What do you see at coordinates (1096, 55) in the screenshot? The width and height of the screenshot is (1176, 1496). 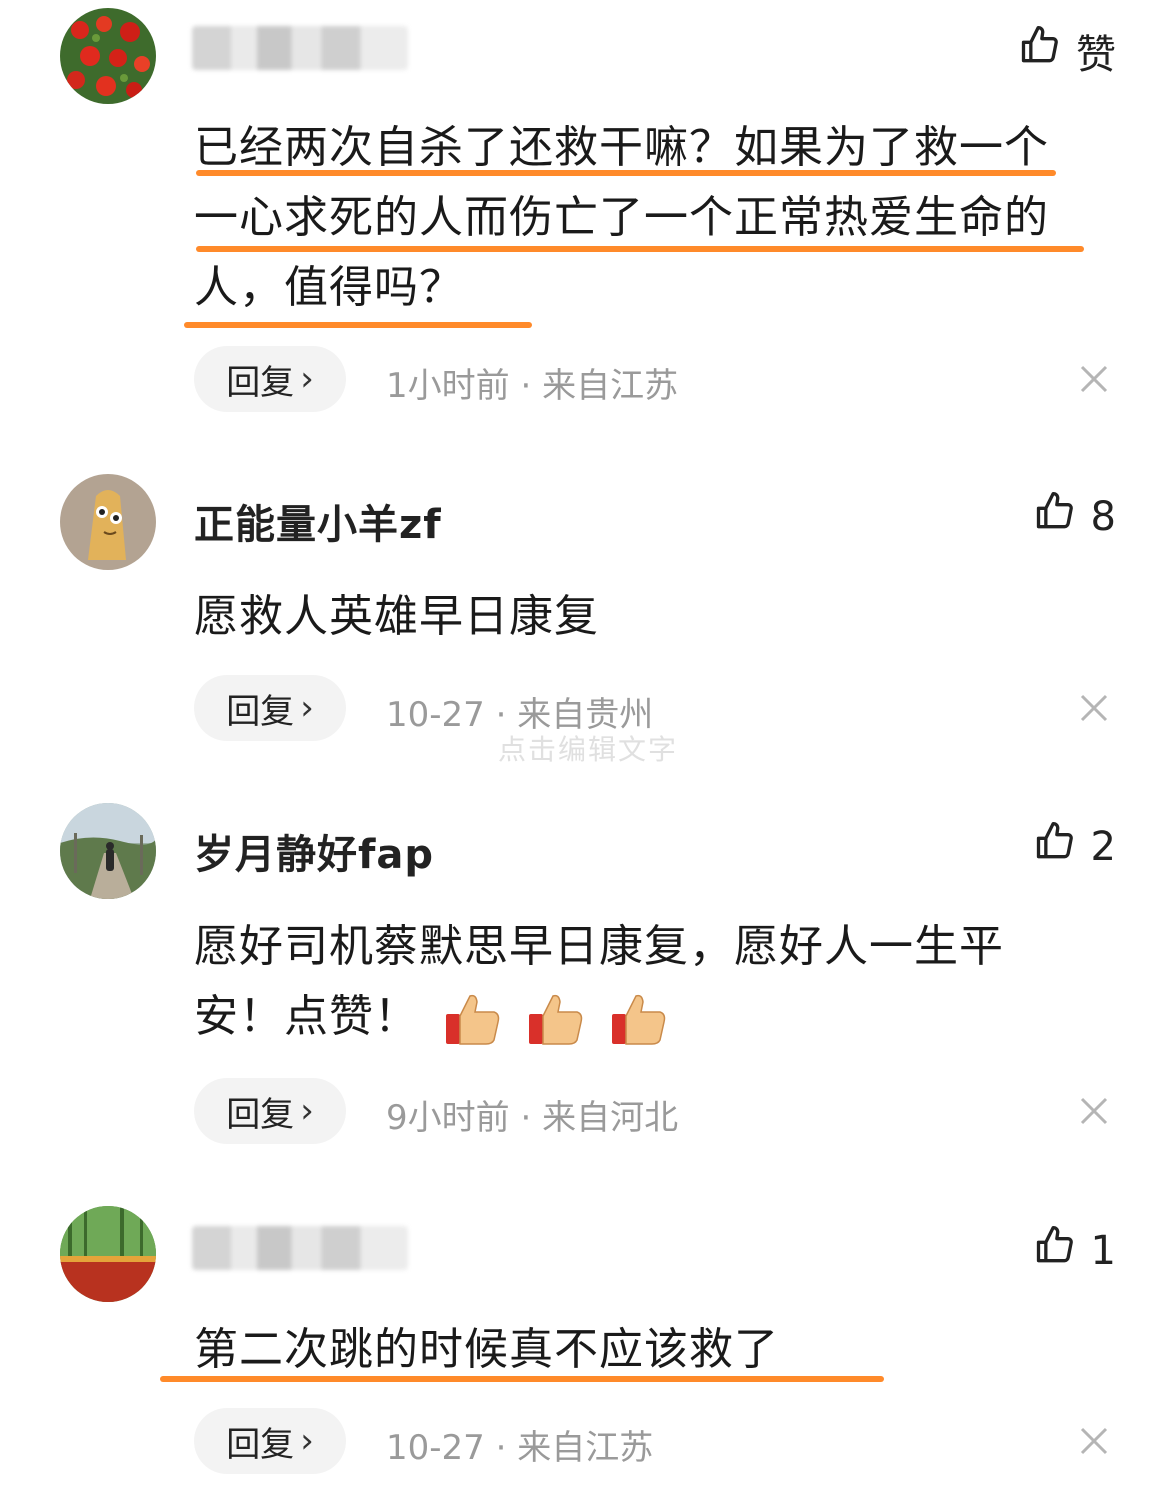 I see `like-label: 赞` at bounding box center [1096, 55].